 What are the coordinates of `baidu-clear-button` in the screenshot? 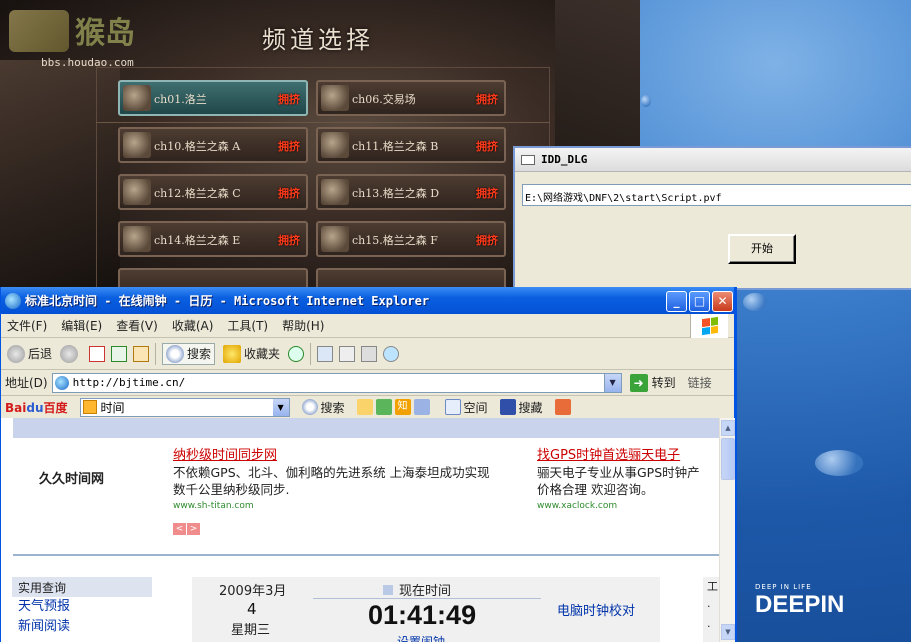 It's located at (564, 407).